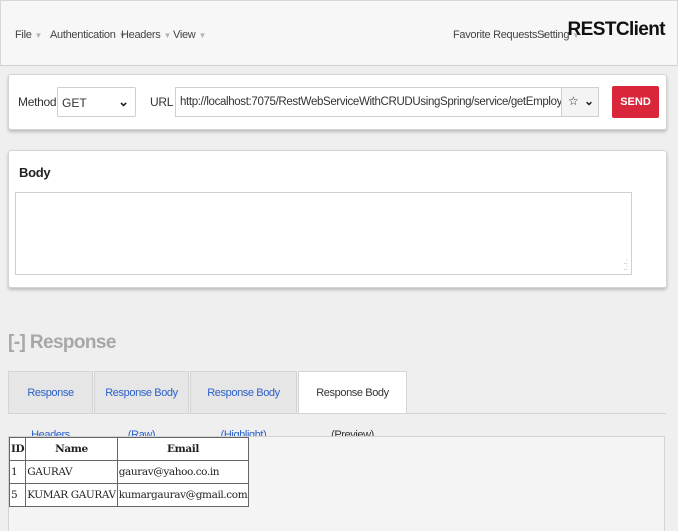  Describe the element at coordinates (96, 102) in the screenshot. I see `method-select: GET ⌄` at that location.